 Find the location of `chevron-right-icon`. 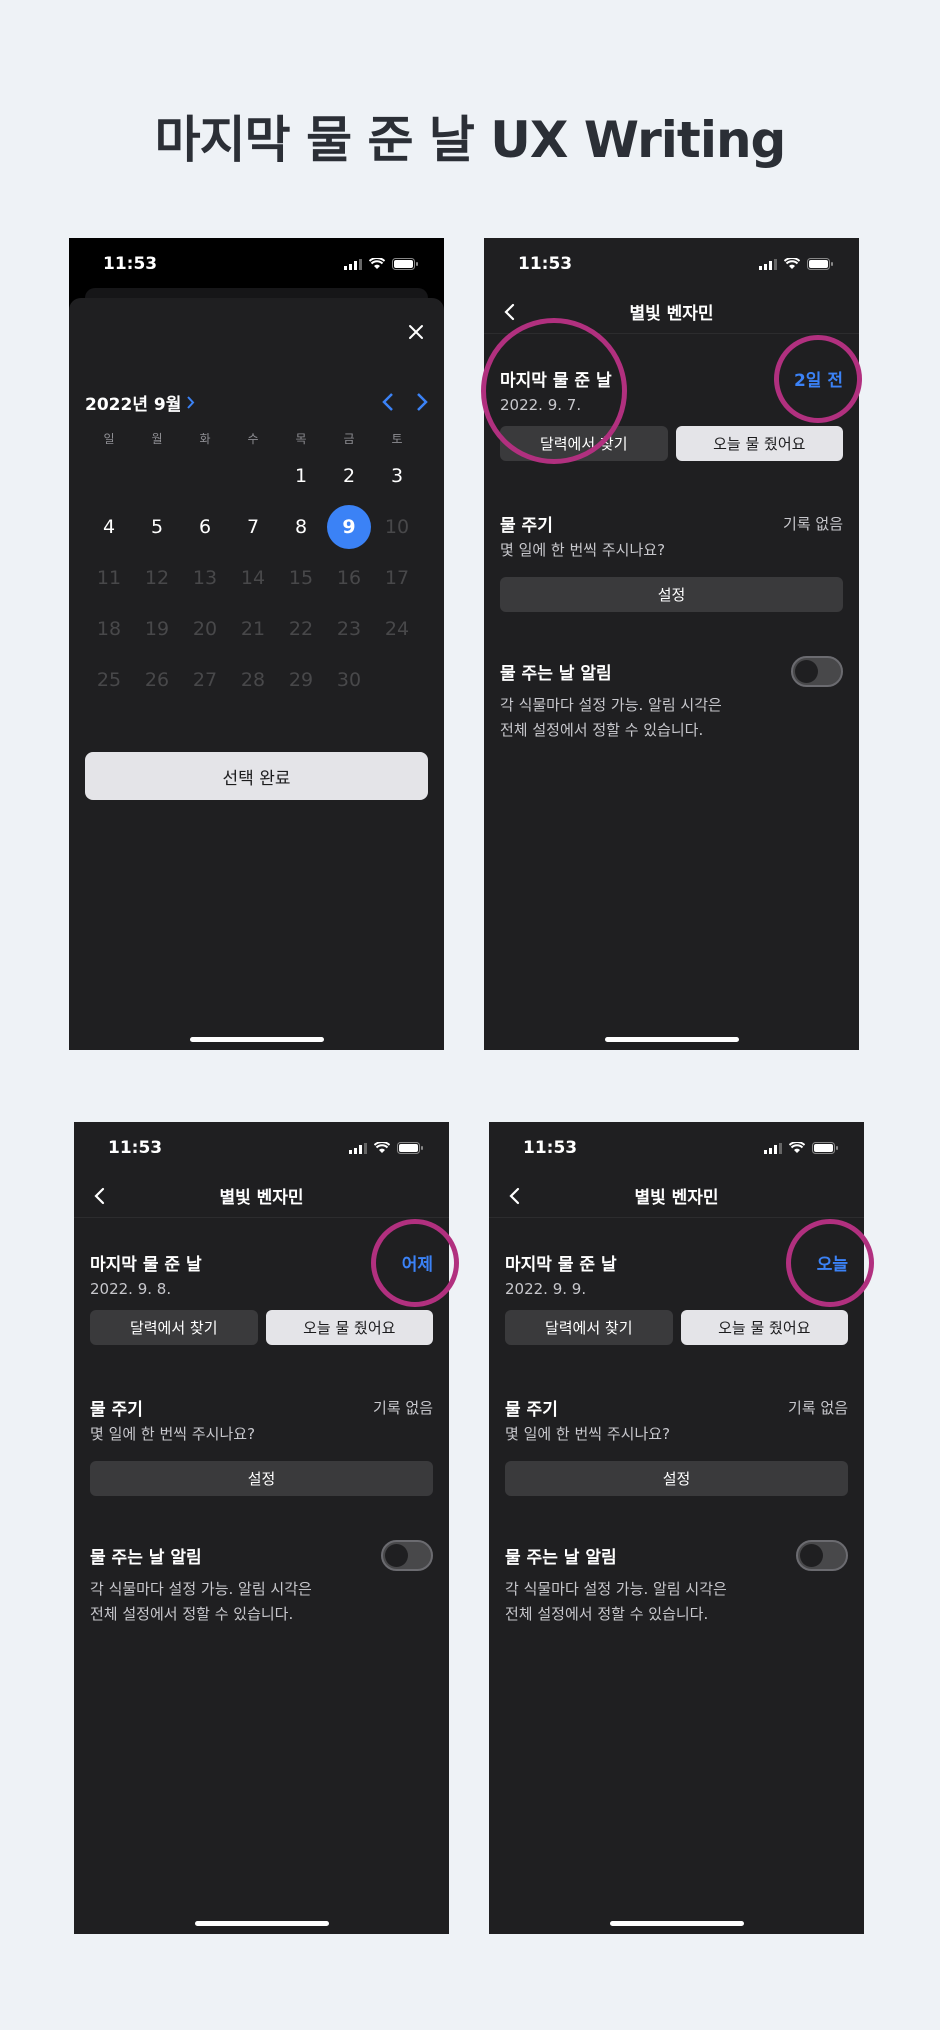

chevron-right-icon is located at coordinates (422, 402).